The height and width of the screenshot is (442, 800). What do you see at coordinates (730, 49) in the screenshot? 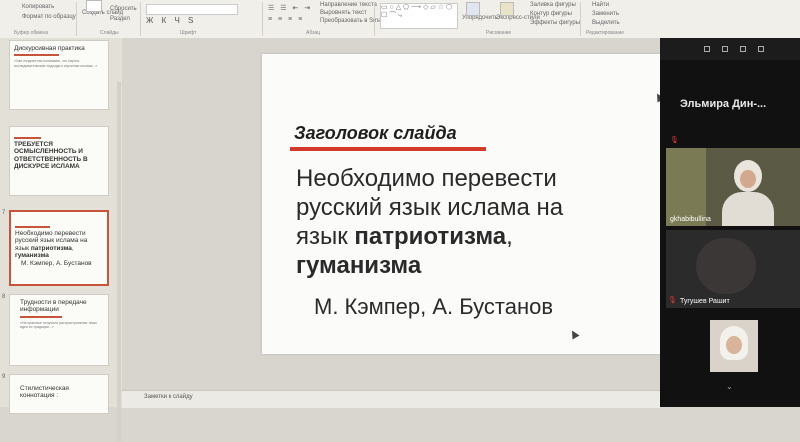
I see `video-panel-header` at bounding box center [730, 49].